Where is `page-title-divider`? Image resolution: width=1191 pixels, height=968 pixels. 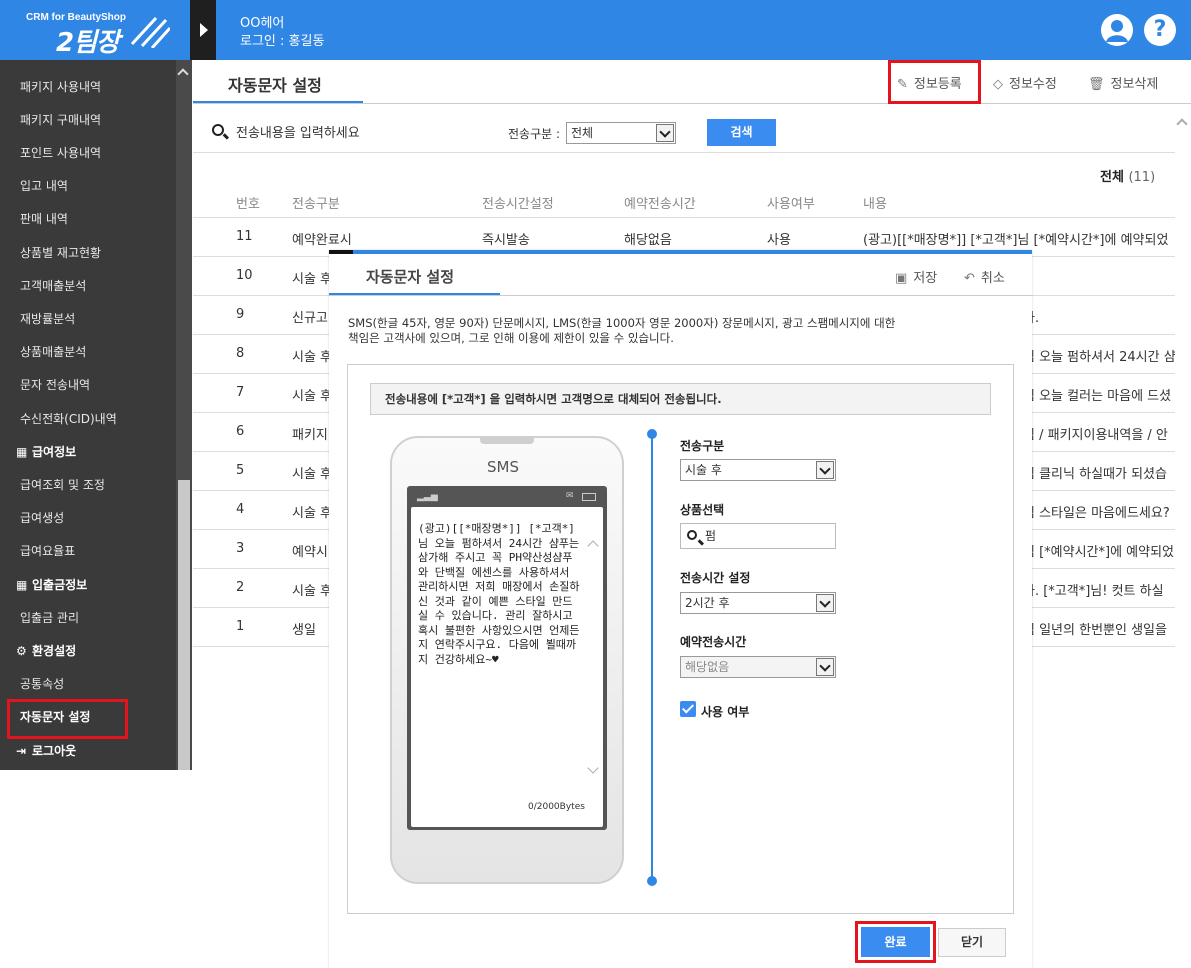
page-title-divider is located at coordinates (692, 103).